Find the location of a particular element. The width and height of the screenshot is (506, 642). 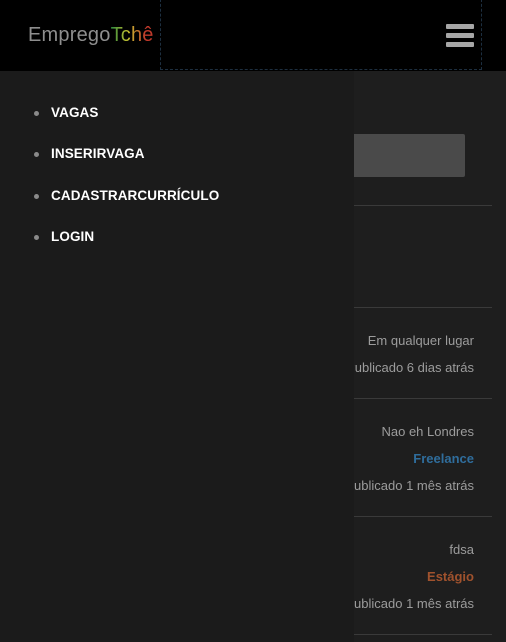

header-frame is located at coordinates (321, 35).